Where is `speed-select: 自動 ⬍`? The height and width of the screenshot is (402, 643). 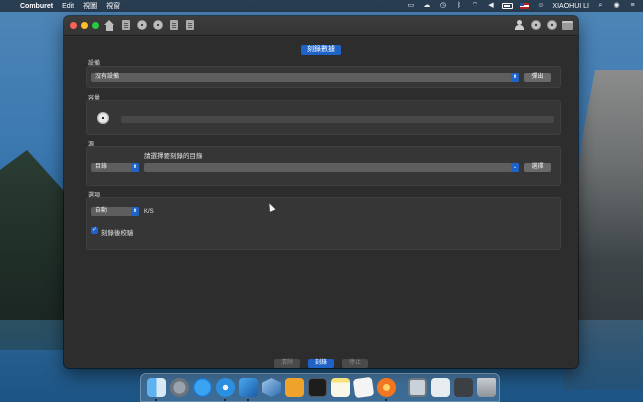
speed-select: 自動 ⬍ is located at coordinates (115, 211).